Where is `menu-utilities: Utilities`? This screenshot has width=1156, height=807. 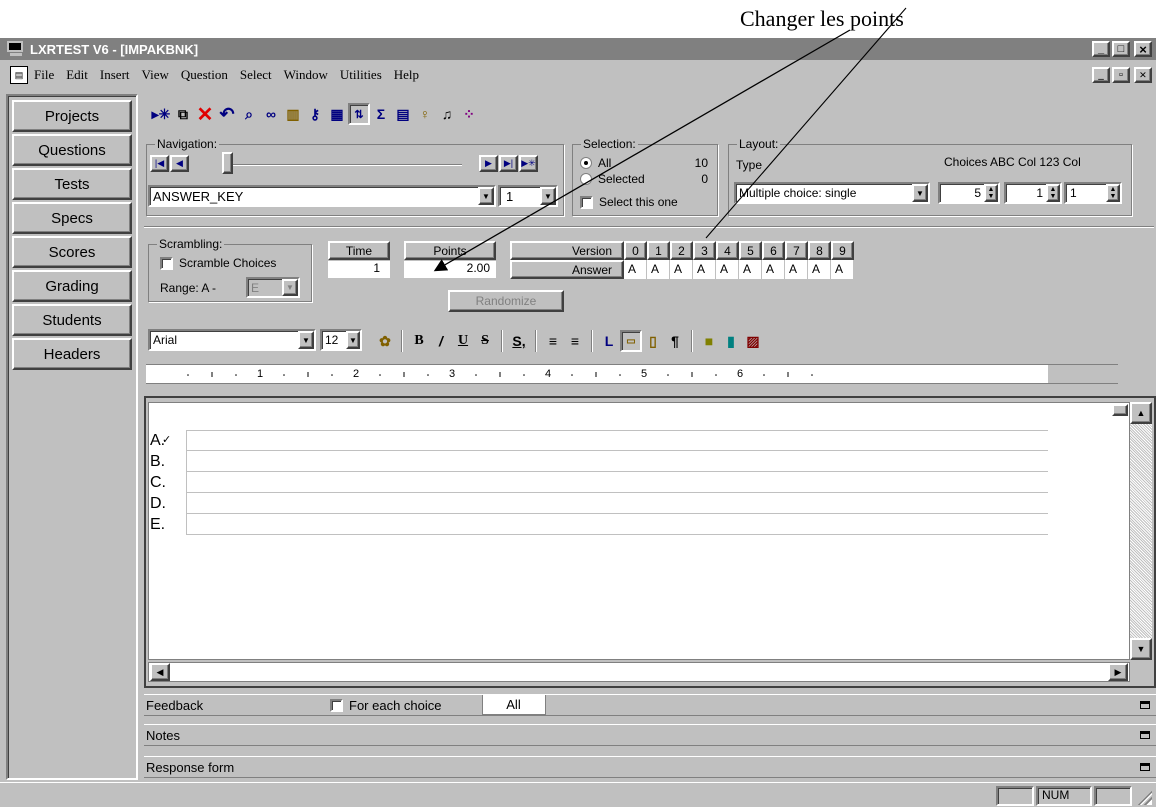 menu-utilities: Utilities is located at coordinates (361, 75).